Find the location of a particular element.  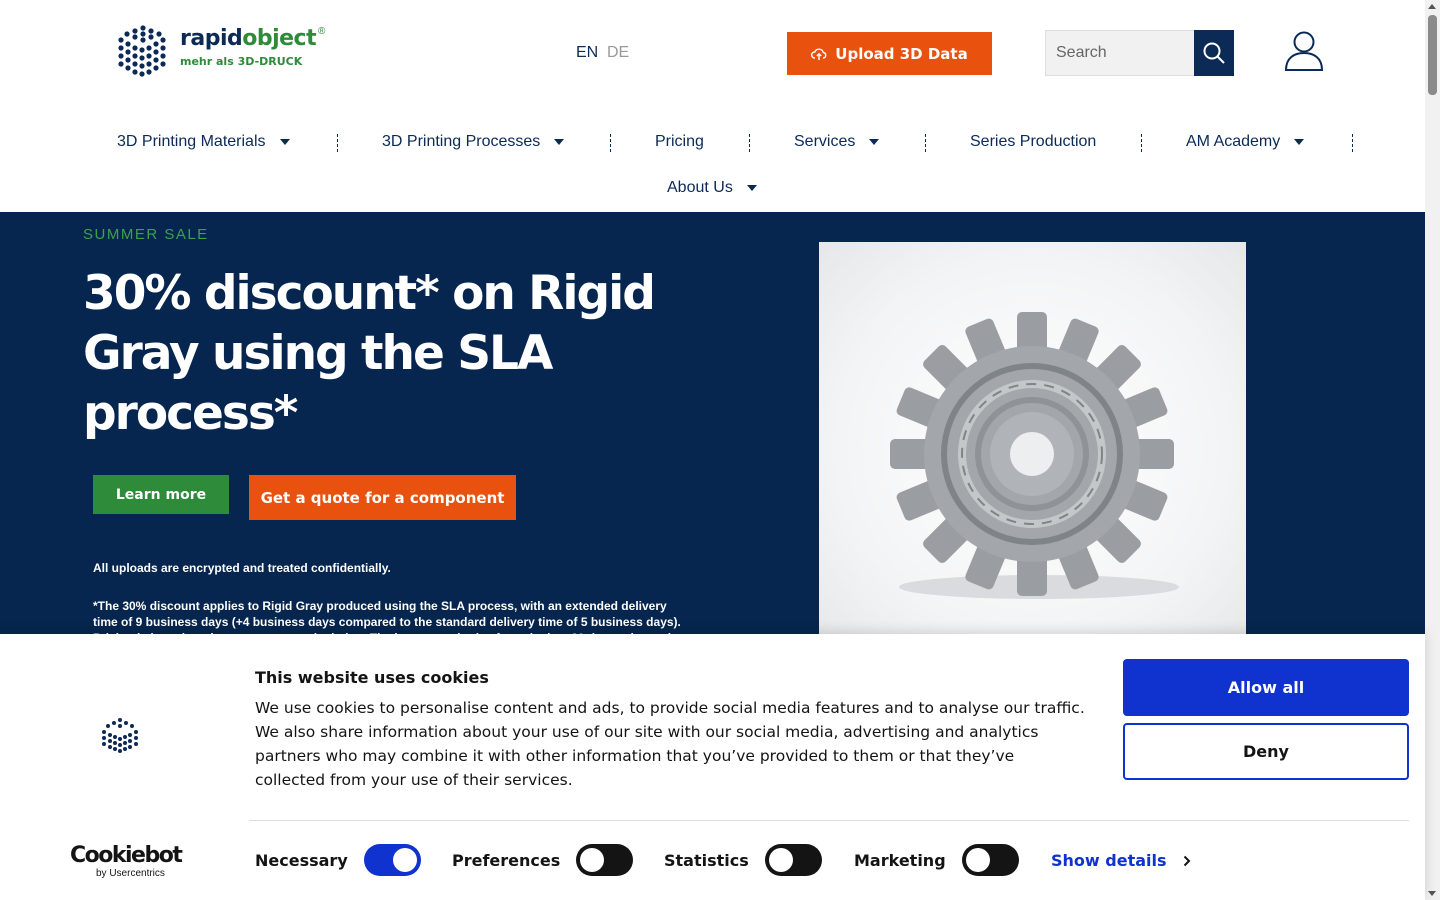

logo-cube-icon is located at coordinates (142, 51).